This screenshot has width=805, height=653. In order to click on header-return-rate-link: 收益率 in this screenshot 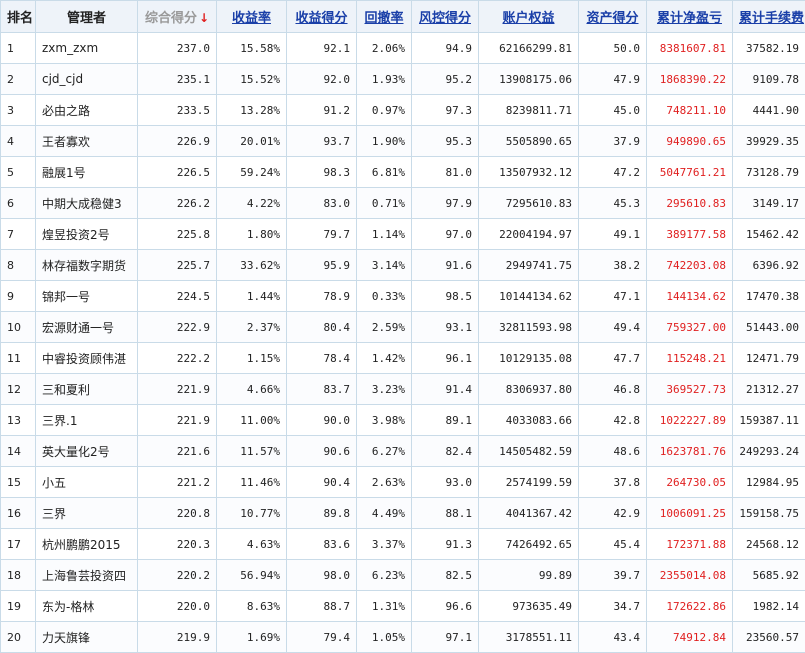, I will do `click(251, 18)`.